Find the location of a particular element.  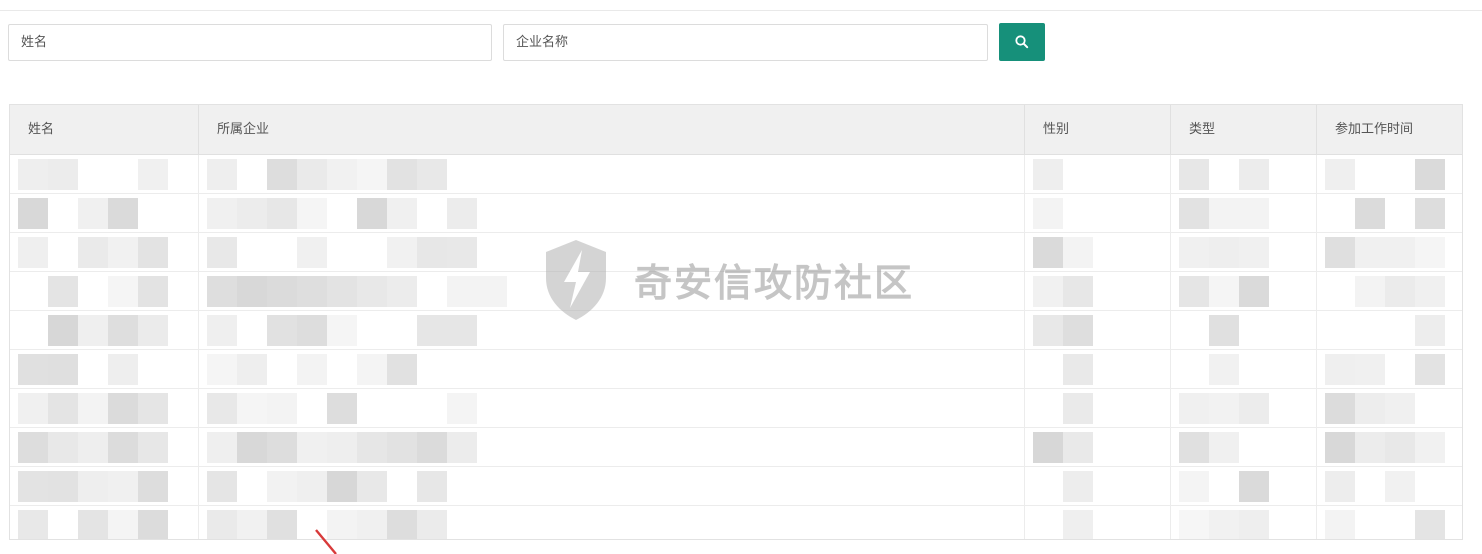

table-header: 姓名 所属企业 性别 类型 参加工作时间 is located at coordinates (736, 130).